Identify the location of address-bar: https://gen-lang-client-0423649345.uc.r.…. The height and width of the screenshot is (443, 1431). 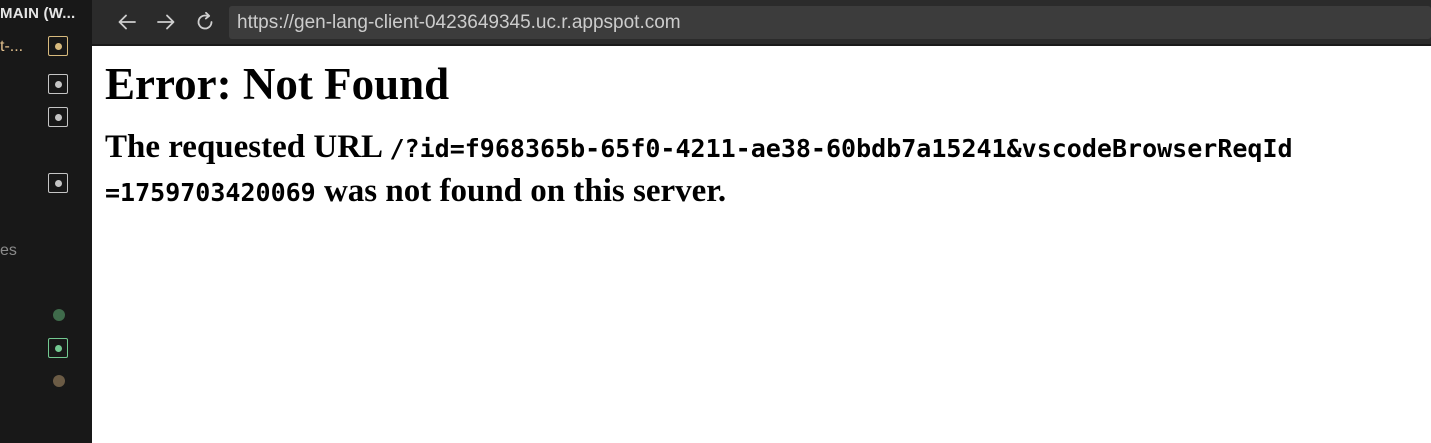
(830, 22).